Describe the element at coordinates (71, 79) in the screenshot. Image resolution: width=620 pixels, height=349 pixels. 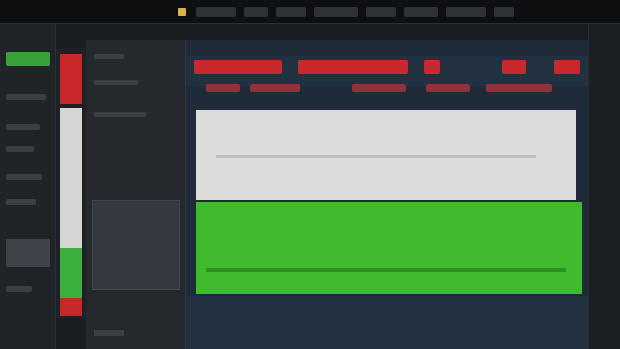
I see `meter-segment-red-top` at that location.